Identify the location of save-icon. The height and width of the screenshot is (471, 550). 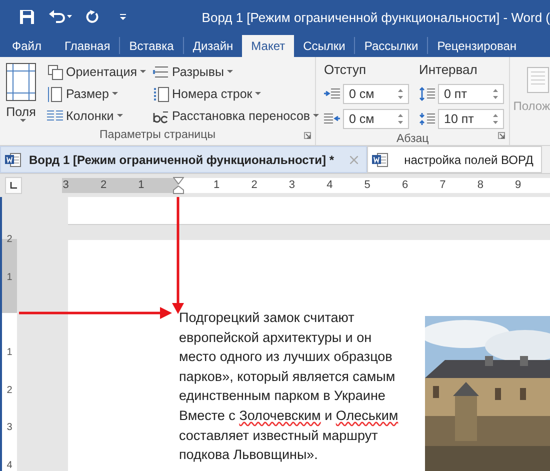
(27, 17).